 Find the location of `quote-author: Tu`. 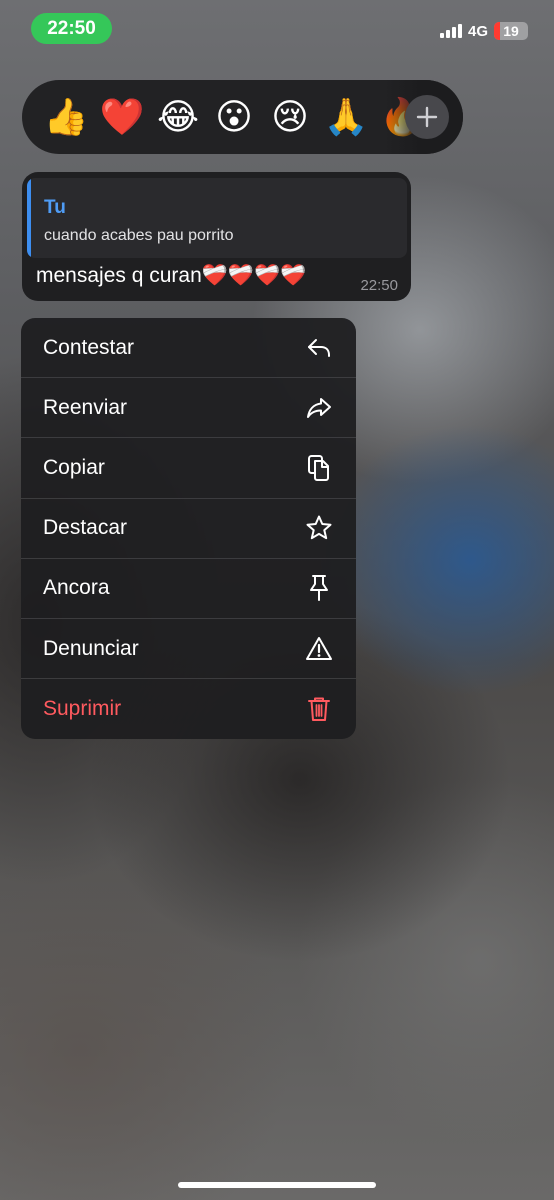

quote-author: Tu is located at coordinates (55, 207).